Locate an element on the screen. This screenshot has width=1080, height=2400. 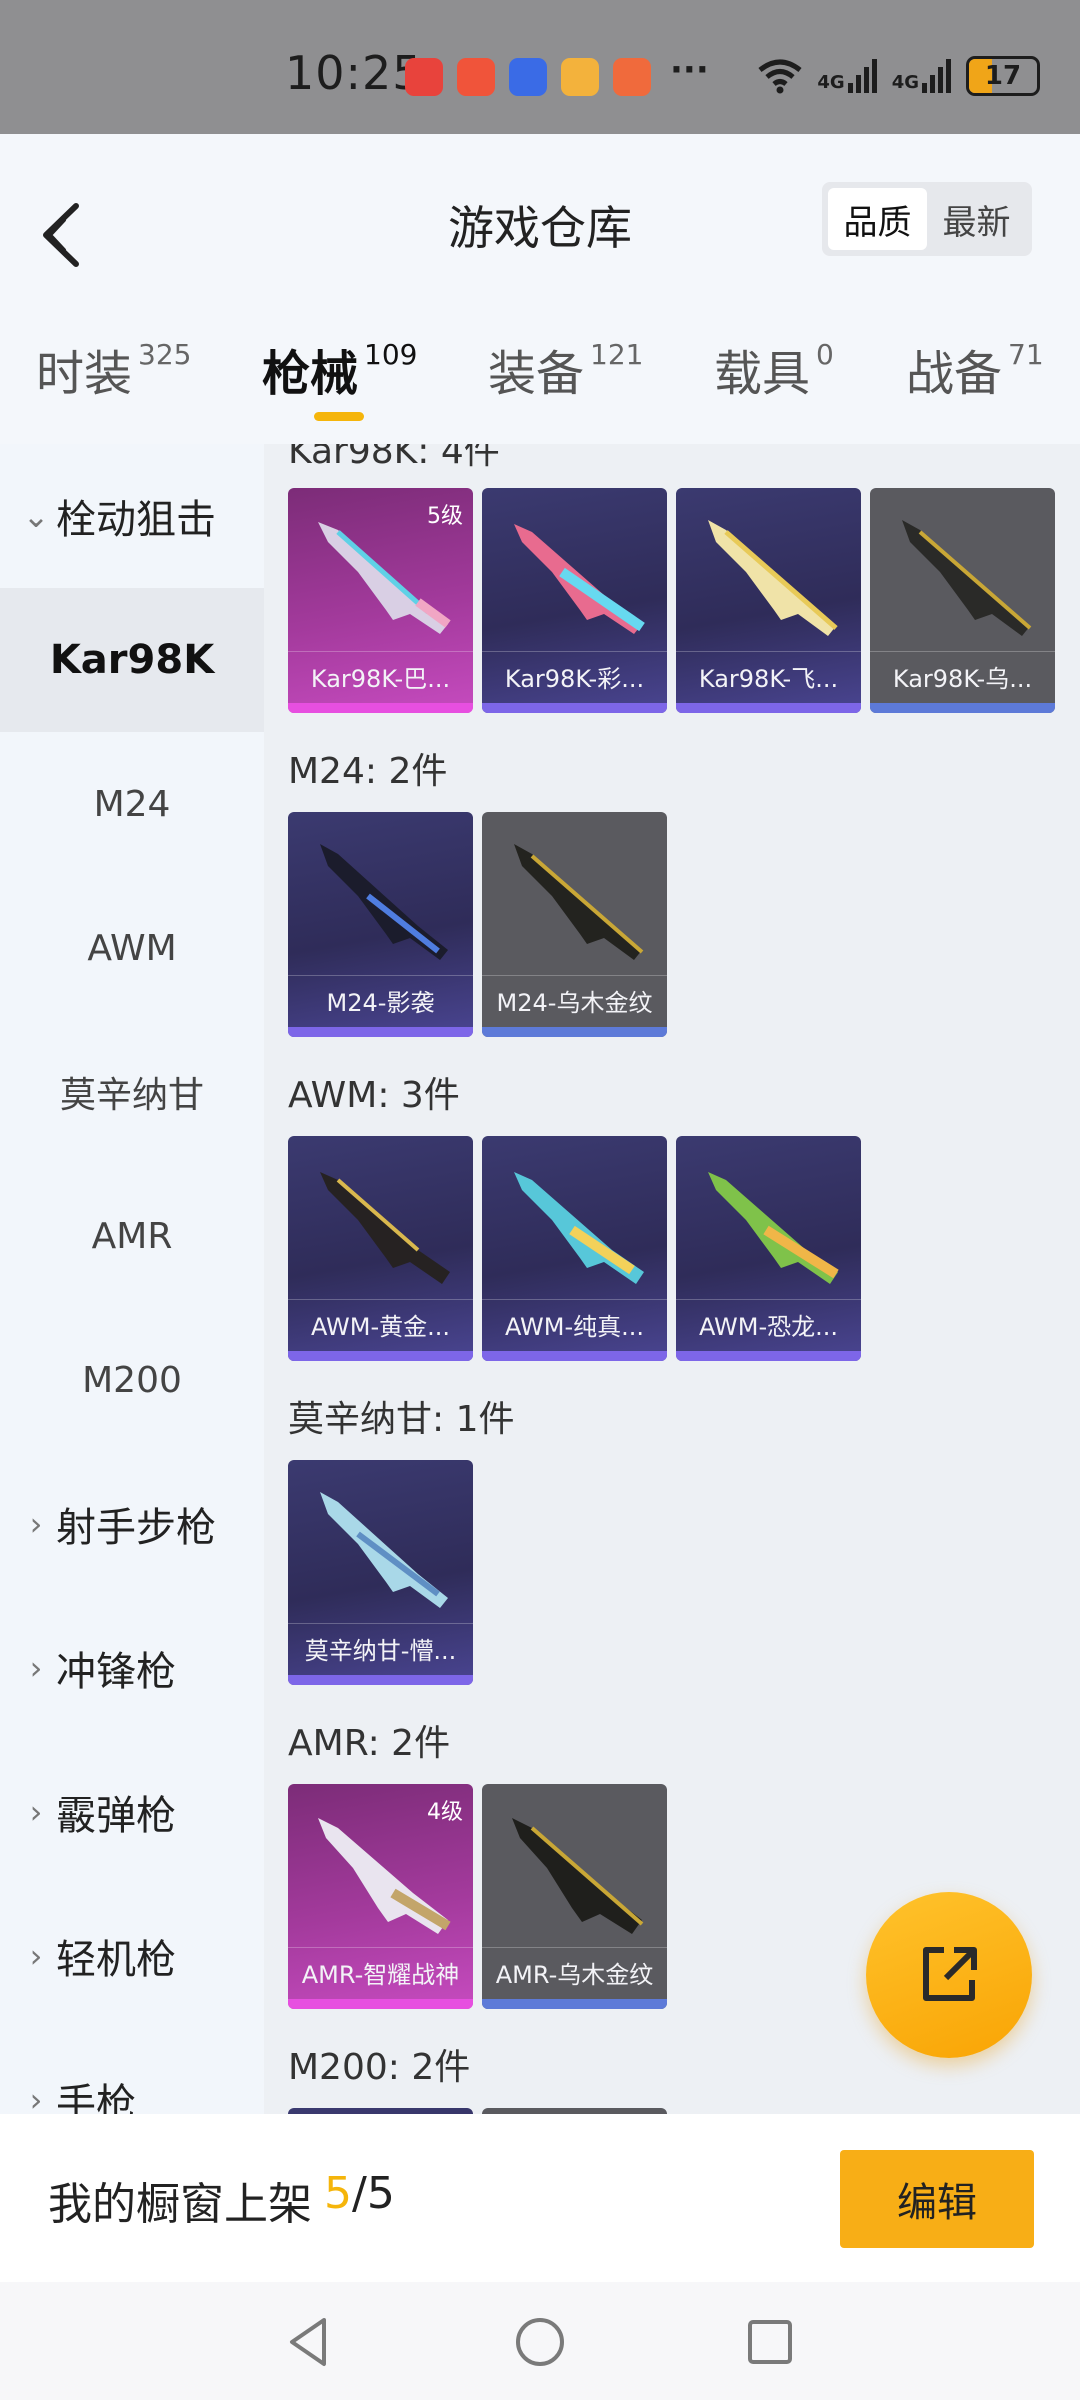
sidebar-item-mosin: 莫辛纳甘 is located at coordinates (132, 1092).